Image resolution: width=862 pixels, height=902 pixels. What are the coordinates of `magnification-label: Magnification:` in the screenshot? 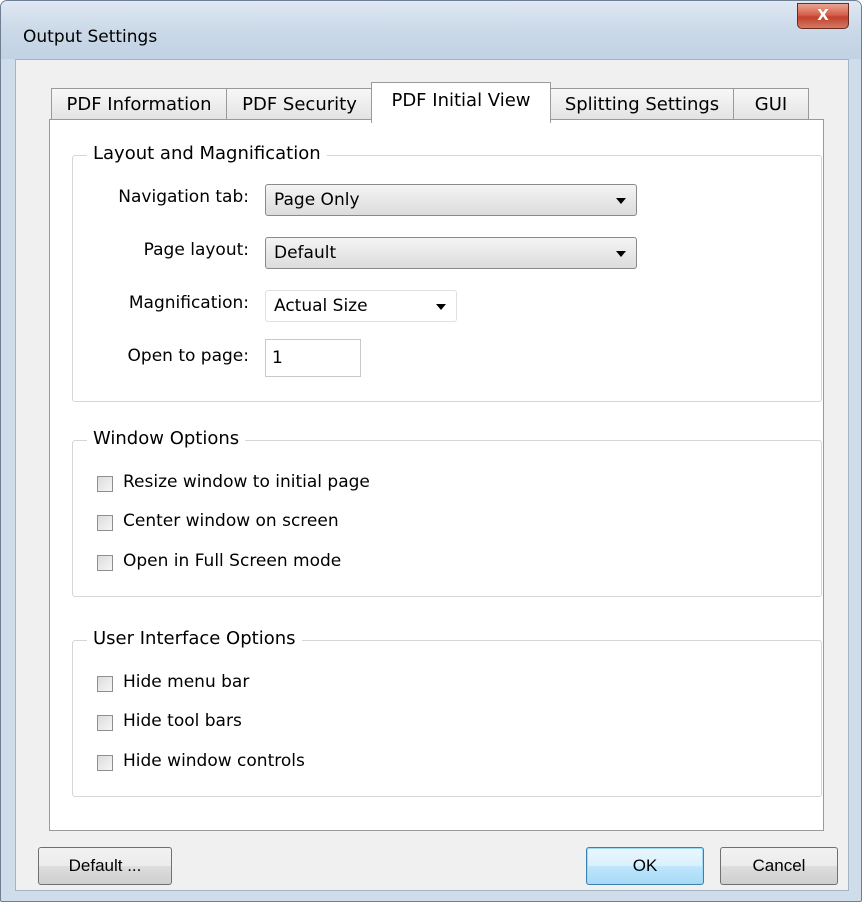 It's located at (188, 303).